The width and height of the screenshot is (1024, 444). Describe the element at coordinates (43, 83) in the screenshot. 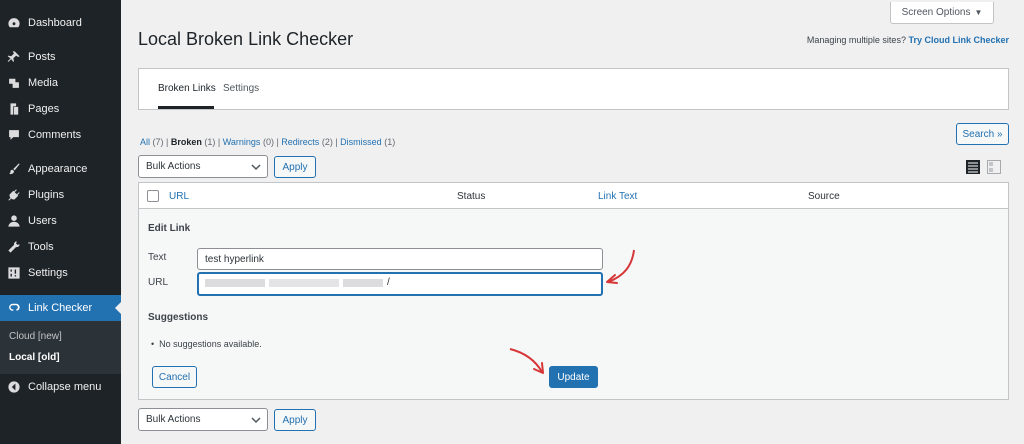

I see `sidebar-item-label: Media` at that location.